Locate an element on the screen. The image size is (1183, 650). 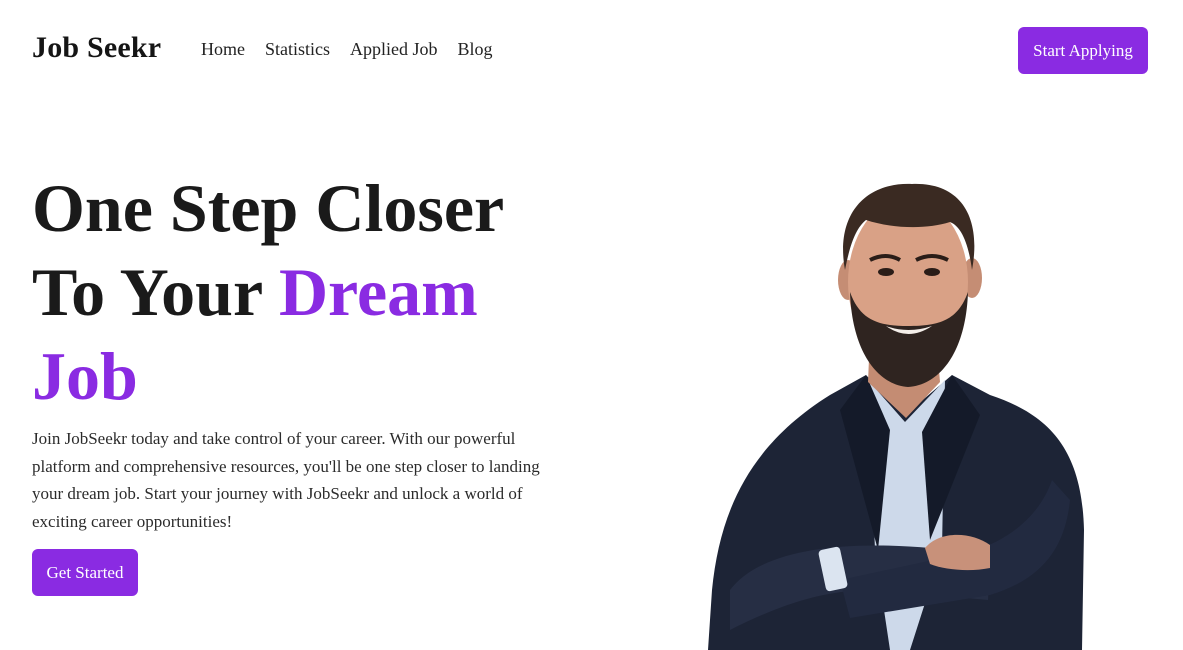
photo-eye-left is located at coordinates (886, 272).